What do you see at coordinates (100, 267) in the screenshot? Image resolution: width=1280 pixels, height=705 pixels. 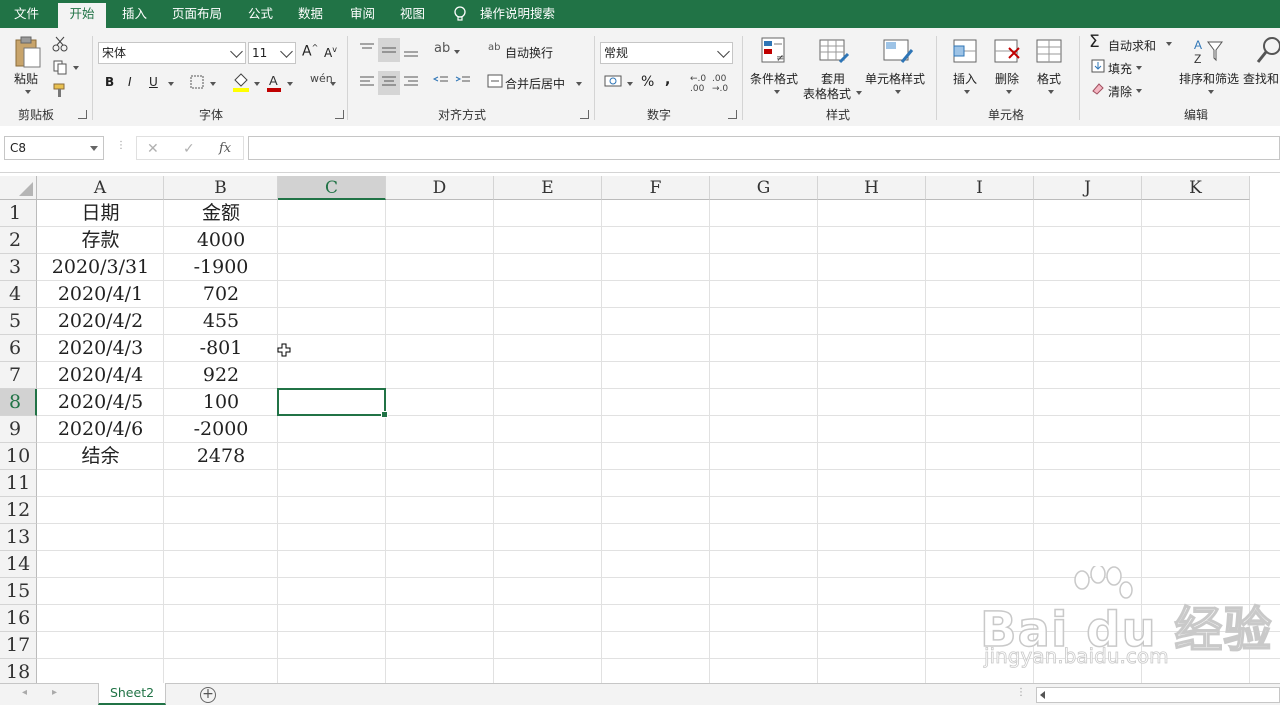 I see `cell-a3: 2020/3/31` at bounding box center [100, 267].